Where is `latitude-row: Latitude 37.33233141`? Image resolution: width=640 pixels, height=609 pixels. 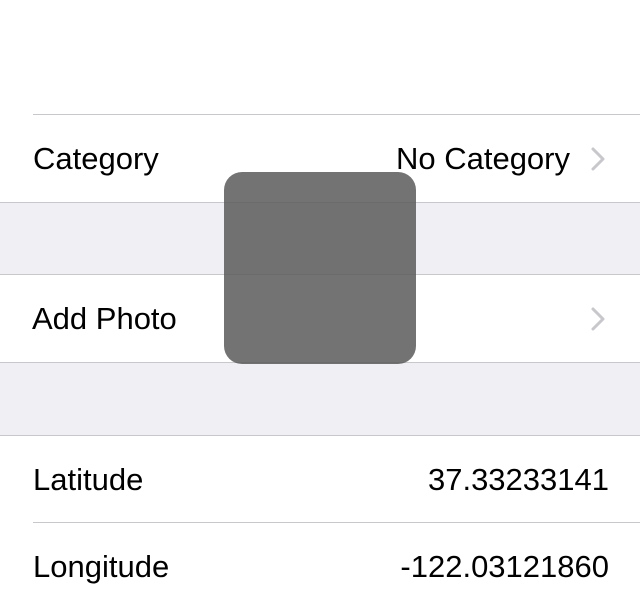 latitude-row: Latitude 37.33233141 is located at coordinates (320, 479).